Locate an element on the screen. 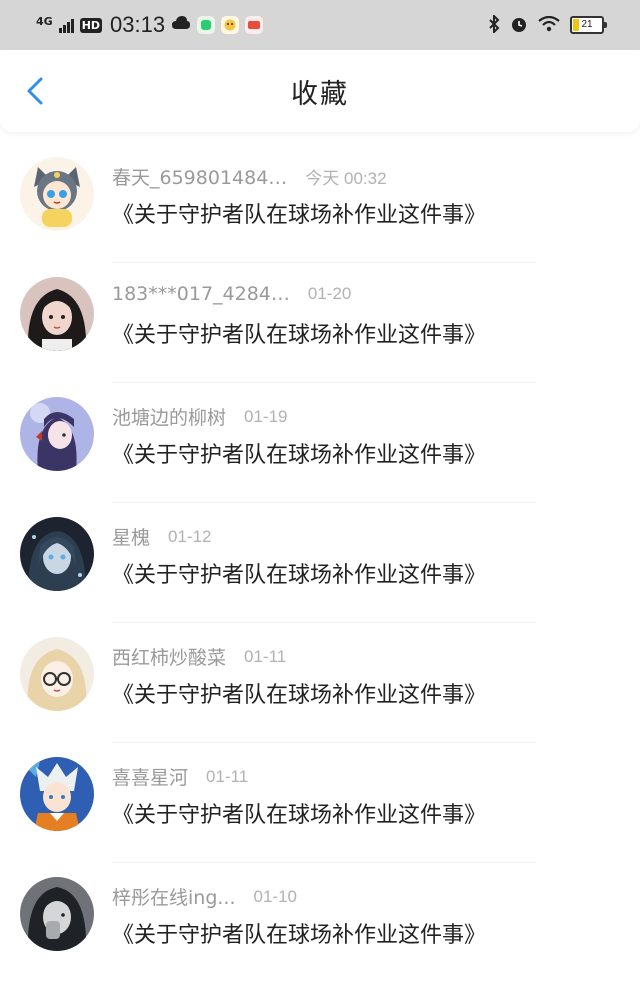 This screenshot has height=983, width=640. list-item: 春天_659801484… 今天 00:32 《关于守护者队在球场补作业这件事》 is located at coordinates (320, 203).